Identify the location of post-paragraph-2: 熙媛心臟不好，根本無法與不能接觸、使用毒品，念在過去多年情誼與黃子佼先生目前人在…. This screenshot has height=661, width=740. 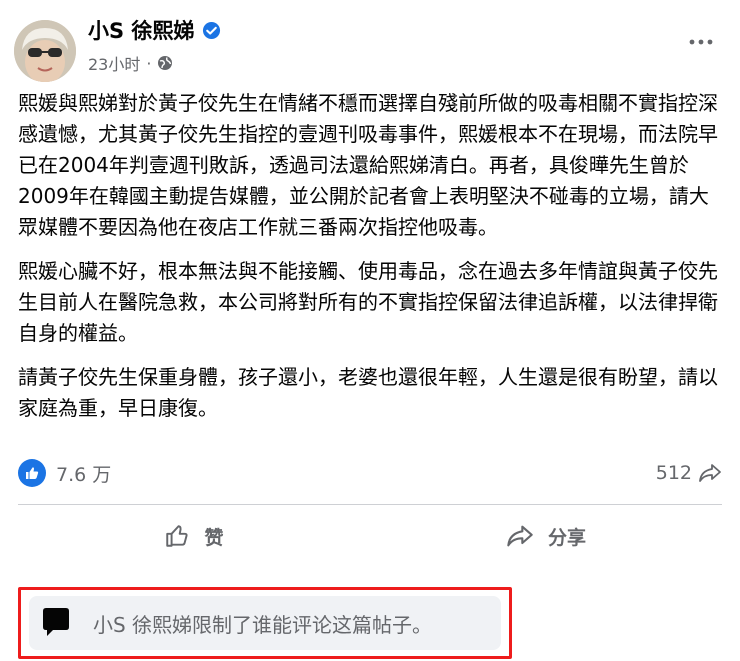
(368, 302).